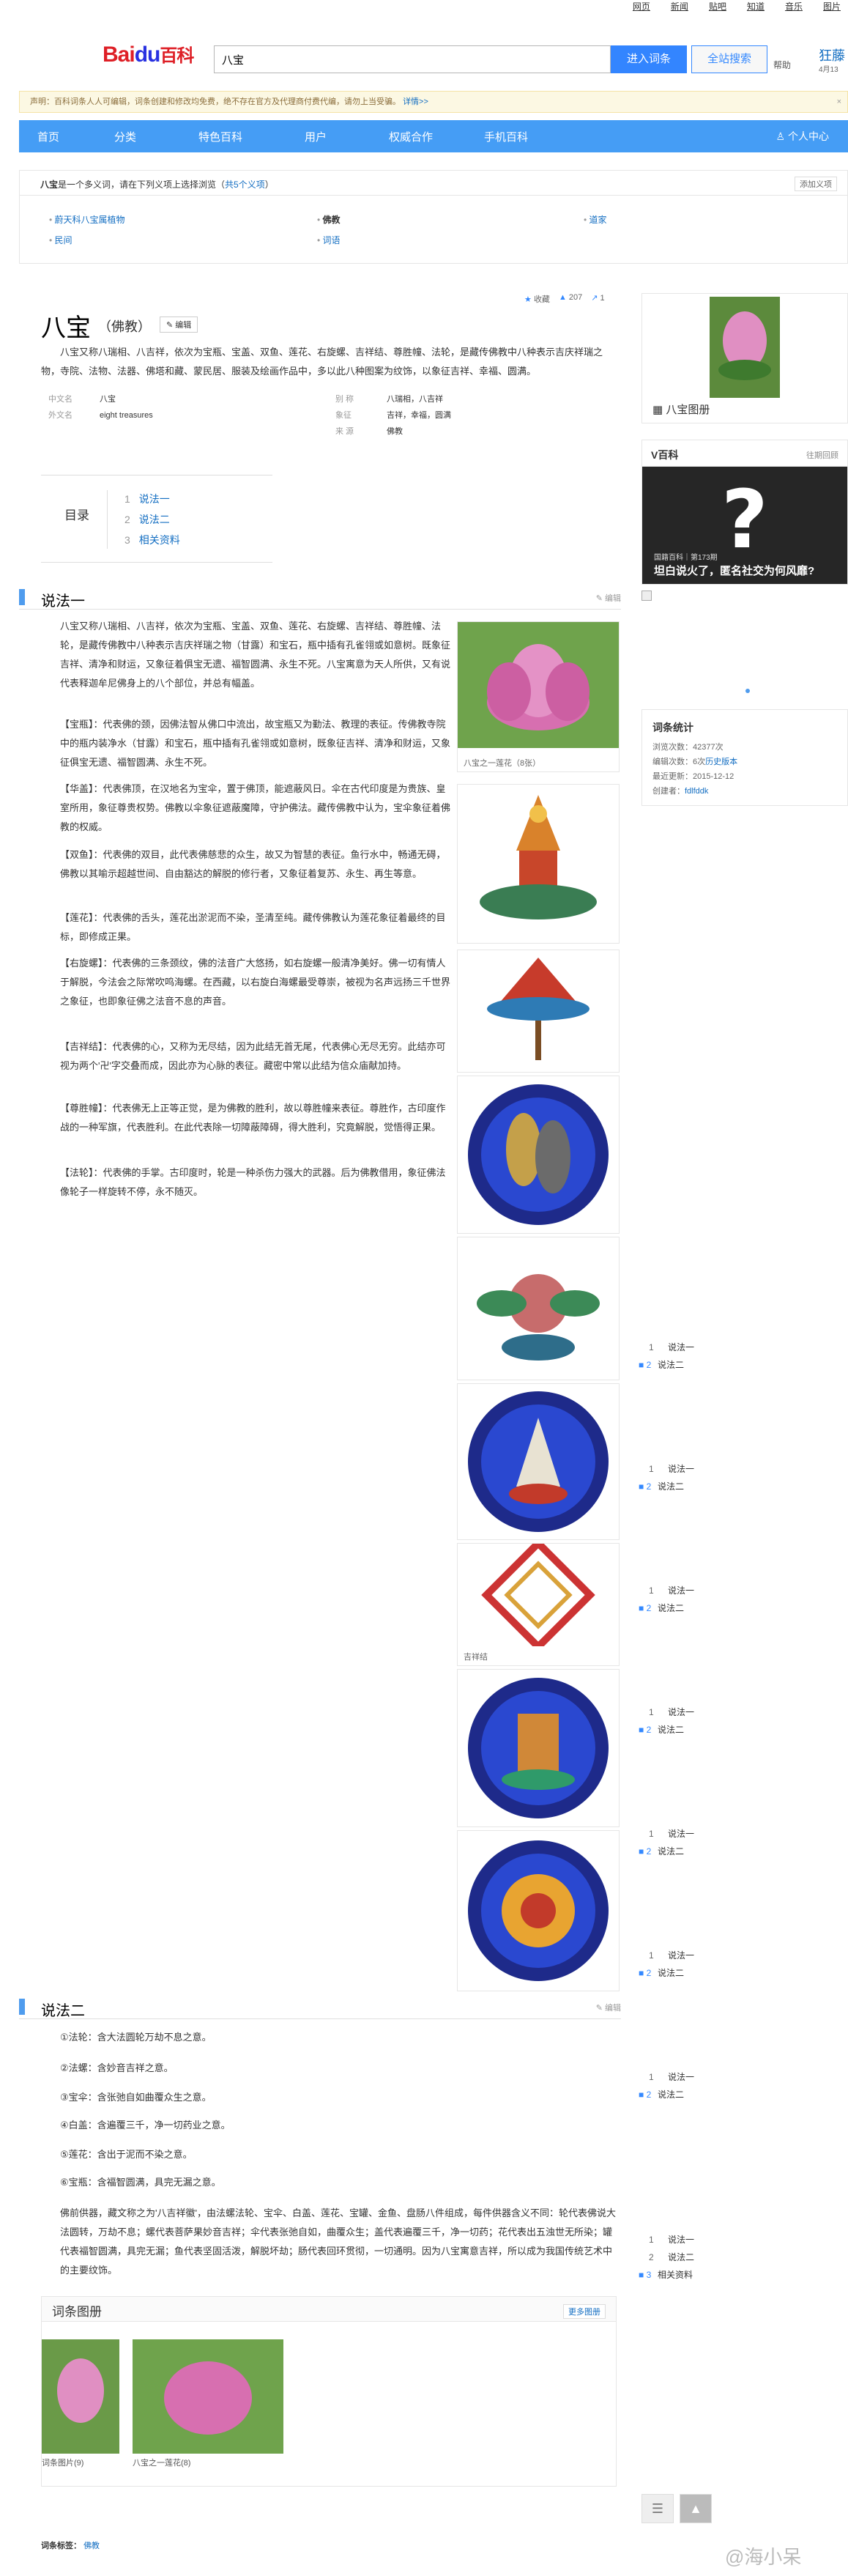 Image resolution: width=848 pixels, height=2576 pixels. I want to click on section-bar, so click(22, 597).